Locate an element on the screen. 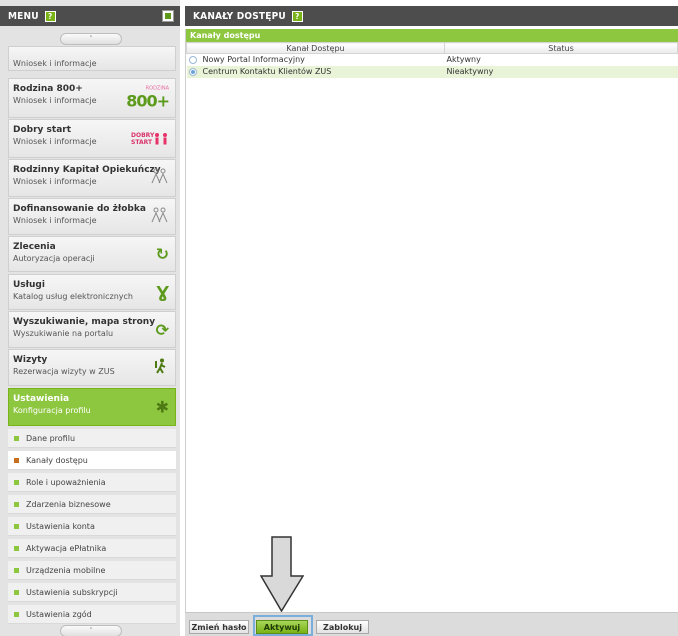 Image resolution: width=678 pixels, height=636 pixels. table-row: Nowy Portal Informacyjny Aktywny is located at coordinates (432, 60).